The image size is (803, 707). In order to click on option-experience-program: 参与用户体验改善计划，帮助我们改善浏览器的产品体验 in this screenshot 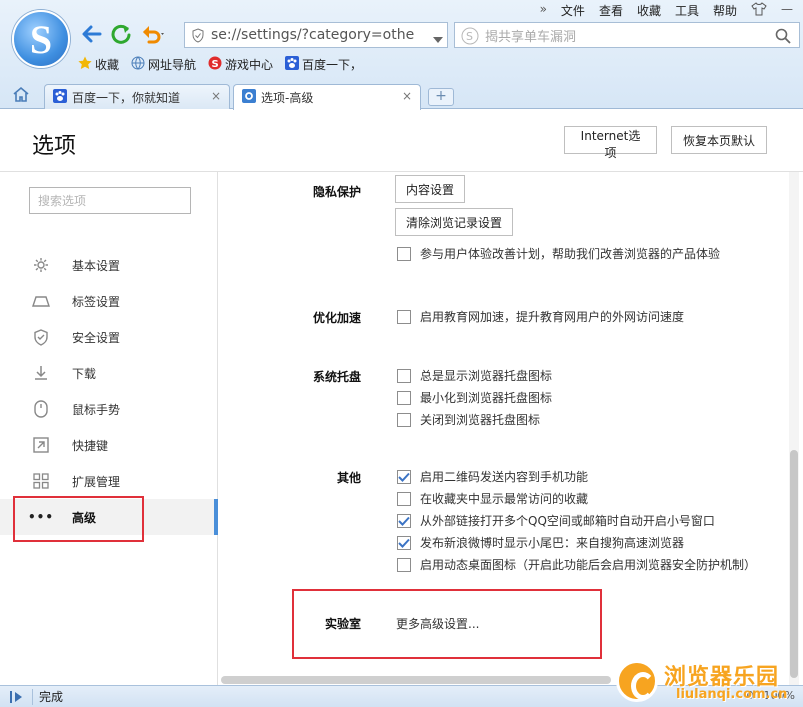, I will do `click(558, 253)`.